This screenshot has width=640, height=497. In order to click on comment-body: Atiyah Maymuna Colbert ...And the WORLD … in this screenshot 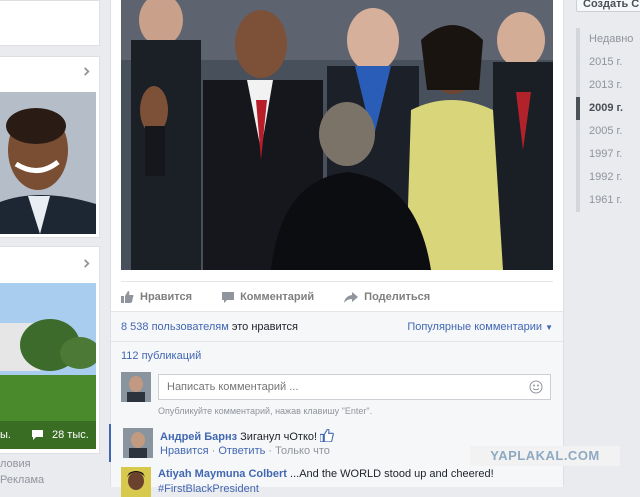, I will do `click(326, 474)`.